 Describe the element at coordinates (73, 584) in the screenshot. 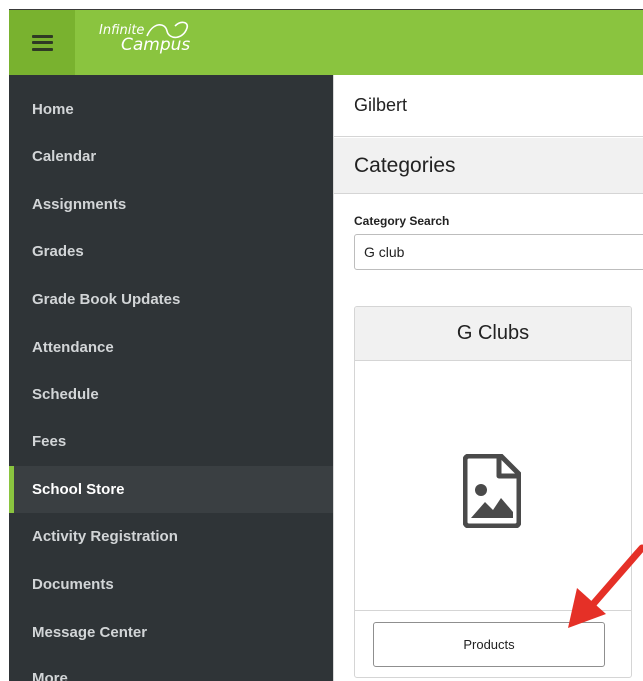

I see `sidebar-item-label: Documents` at that location.